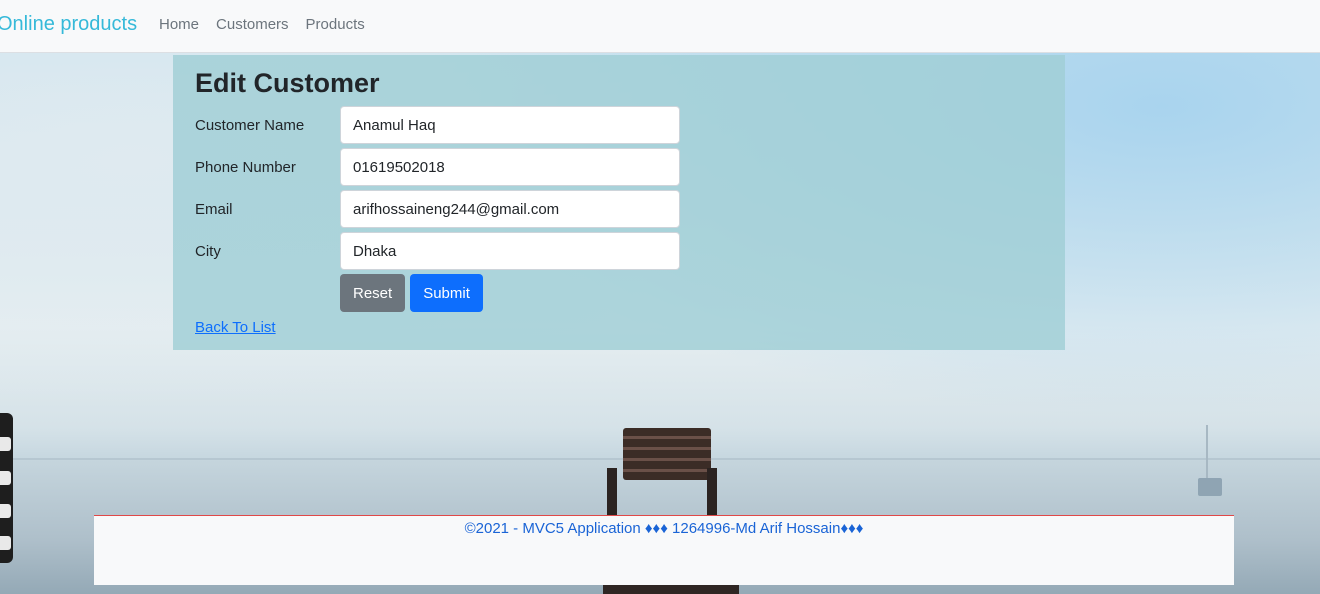  What do you see at coordinates (235, 327) in the screenshot?
I see `back-to-list-link: Back To List` at bounding box center [235, 327].